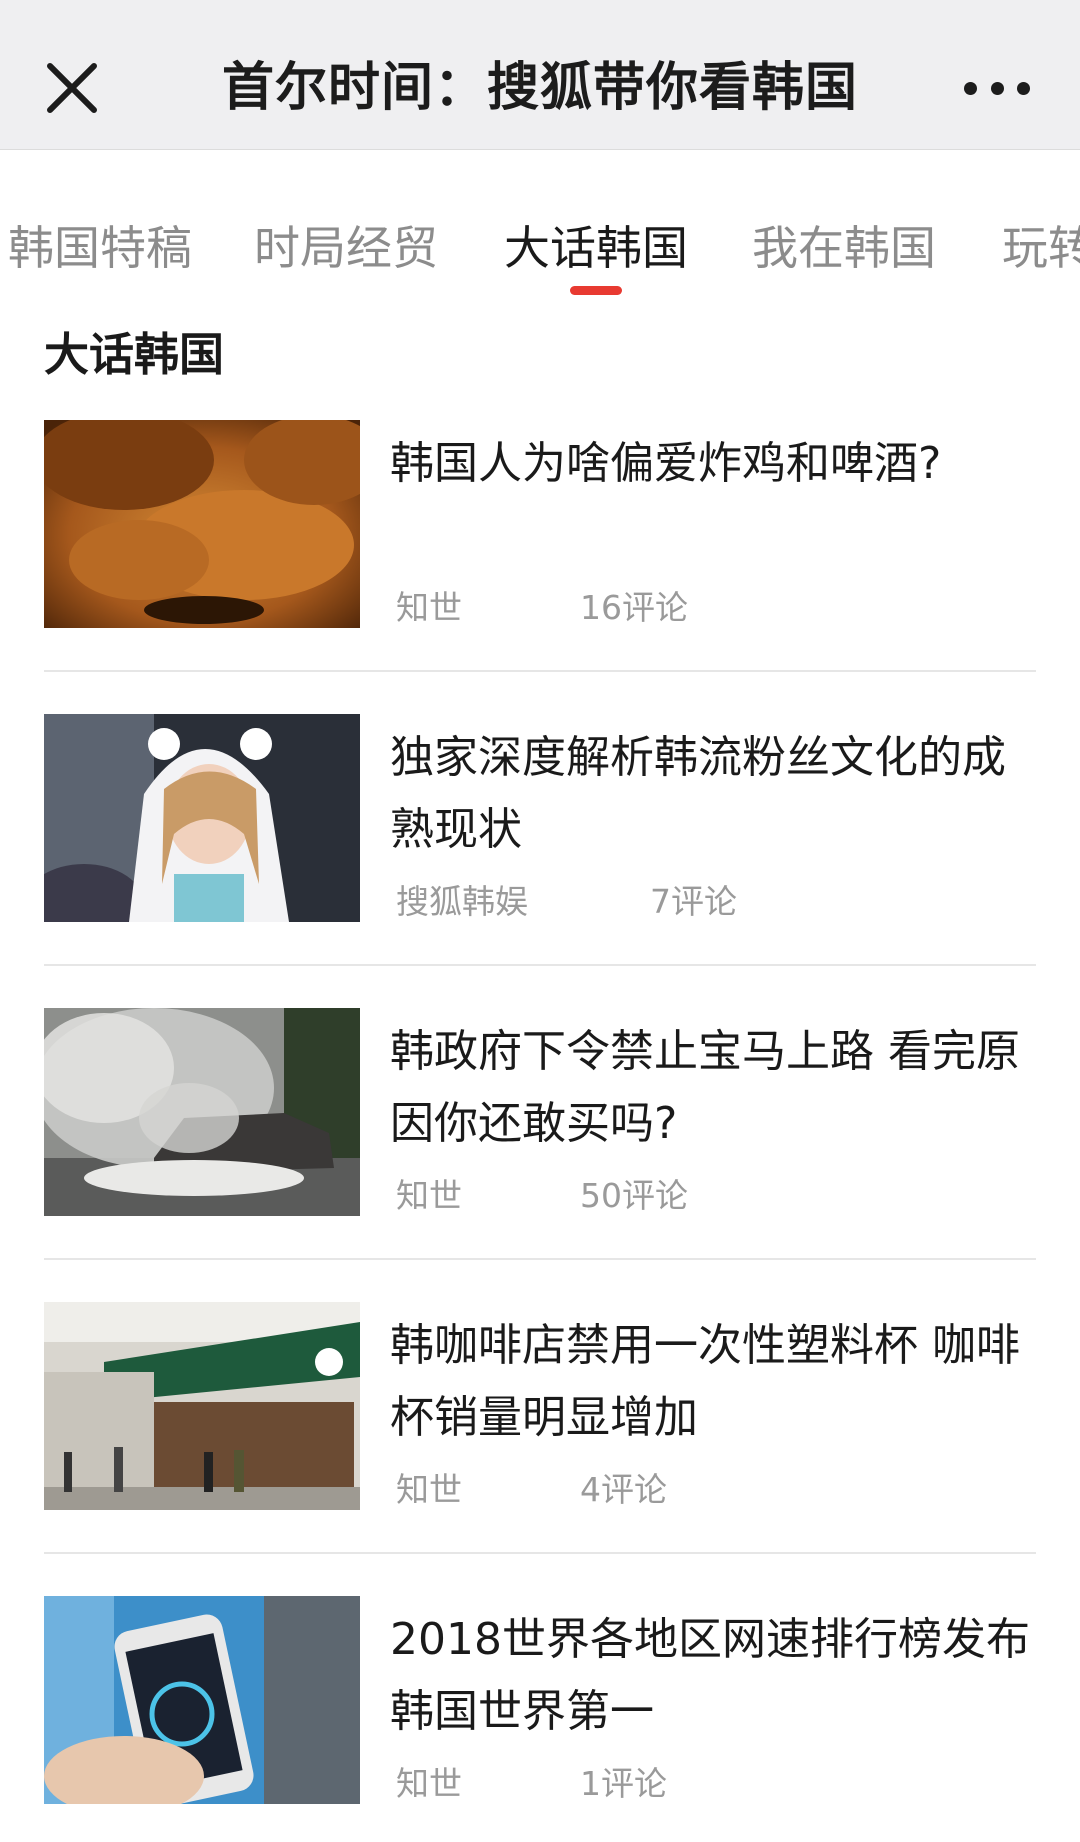 This screenshot has height=1842, width=1080. What do you see at coordinates (705, 1381) in the screenshot?
I see `article-headline: 韩咖啡店禁用一次性塑料杯 咖啡杯销量明显增加` at bounding box center [705, 1381].